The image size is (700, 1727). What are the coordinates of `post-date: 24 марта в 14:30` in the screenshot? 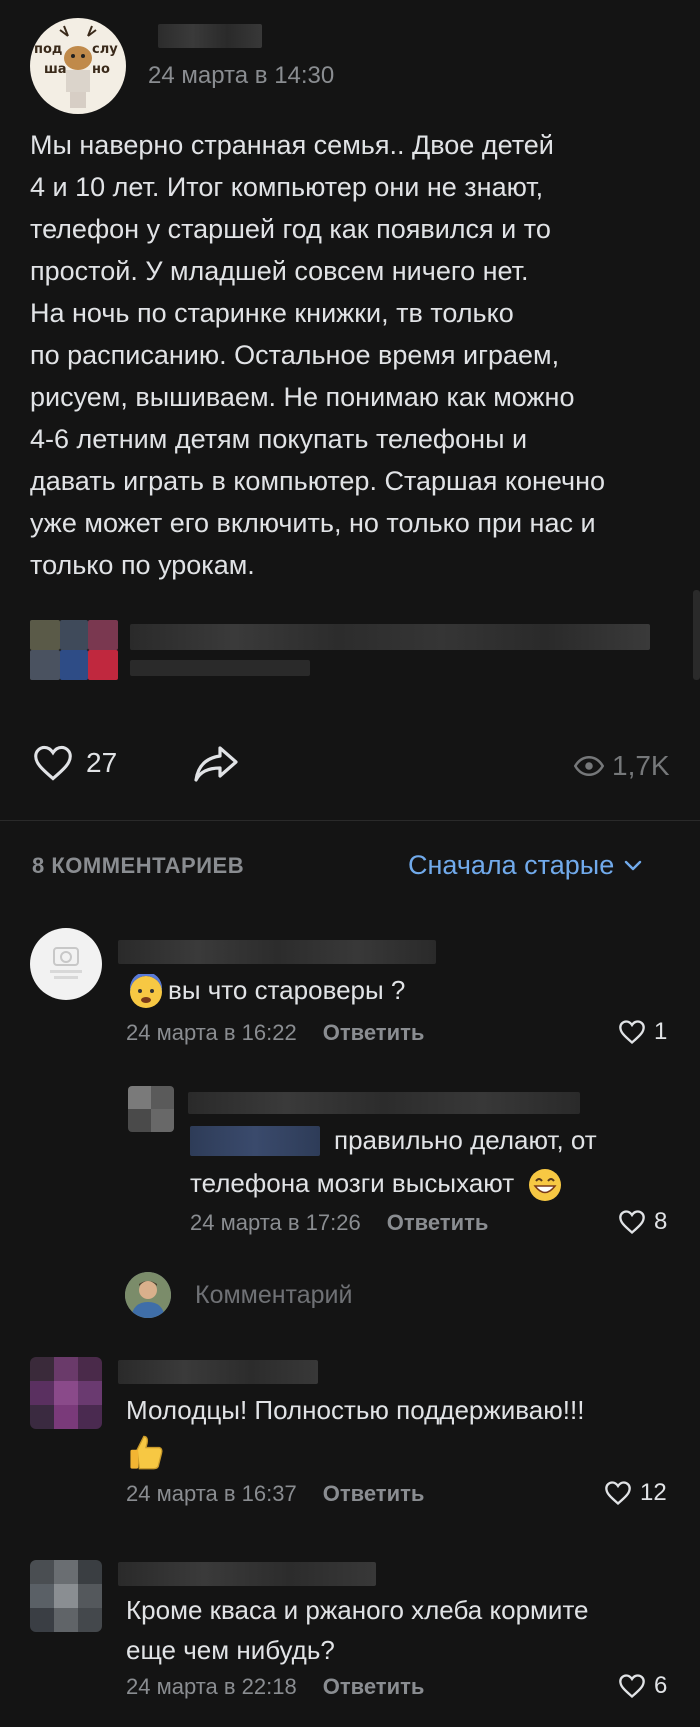 It's located at (241, 75).